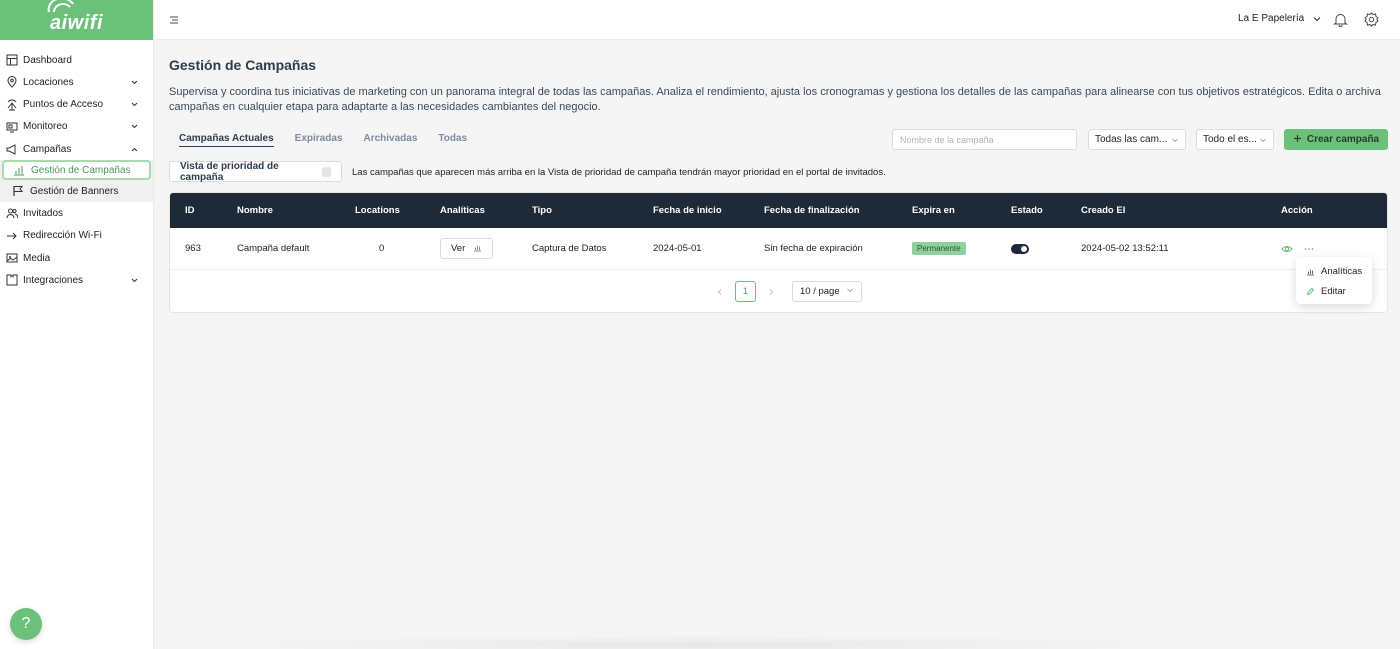 The height and width of the screenshot is (649, 1400). I want to click on router-icon, so click(12, 105).